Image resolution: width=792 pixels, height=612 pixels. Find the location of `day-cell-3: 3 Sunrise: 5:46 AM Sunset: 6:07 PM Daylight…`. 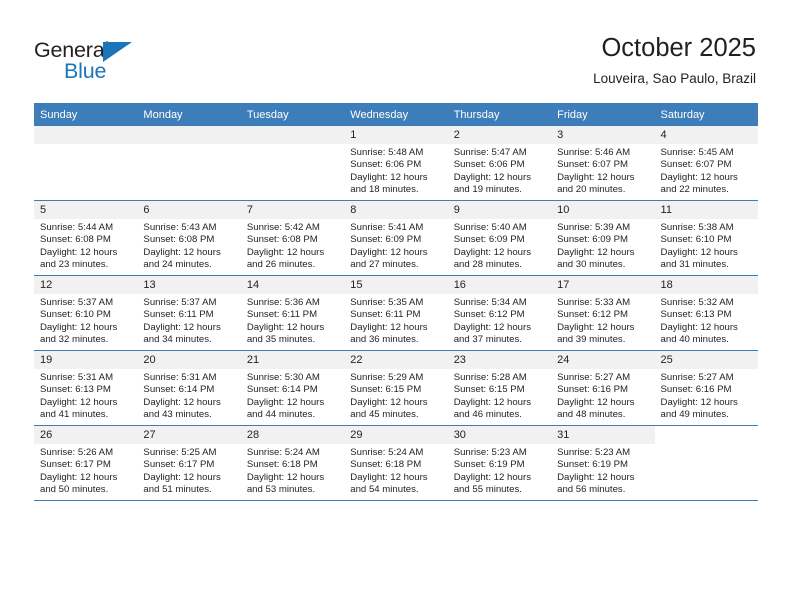

day-cell-3: 3 Sunrise: 5:46 AM Sunset: 6:07 PM Daylight… is located at coordinates (603, 163).